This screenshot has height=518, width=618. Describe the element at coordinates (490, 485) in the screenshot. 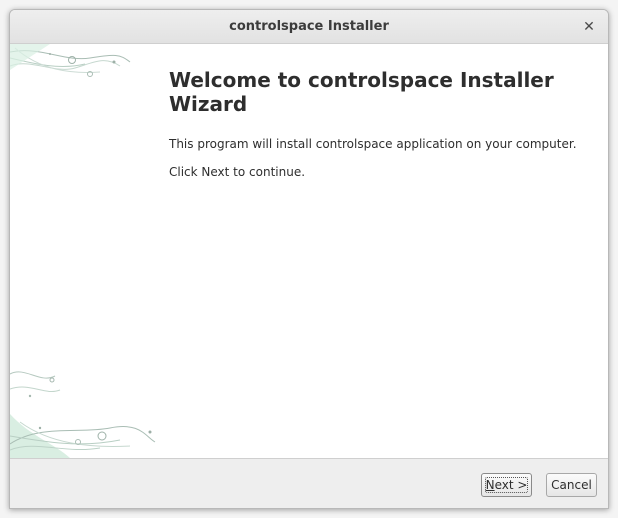

I see `next-mnemonic: N` at that location.